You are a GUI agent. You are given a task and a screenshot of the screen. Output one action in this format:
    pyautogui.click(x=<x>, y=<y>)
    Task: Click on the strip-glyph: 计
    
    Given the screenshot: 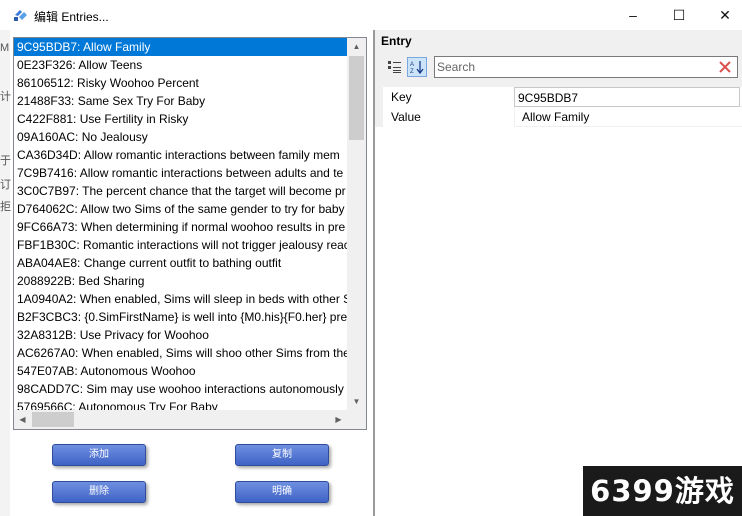 What is the action you would take?
    pyautogui.click(x=5, y=97)
    